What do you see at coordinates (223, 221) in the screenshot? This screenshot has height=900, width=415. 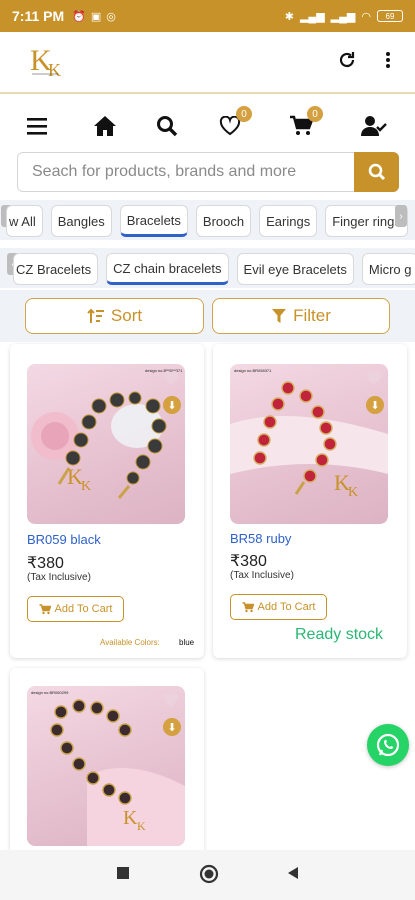 I see `category-chip: Brooch` at bounding box center [223, 221].